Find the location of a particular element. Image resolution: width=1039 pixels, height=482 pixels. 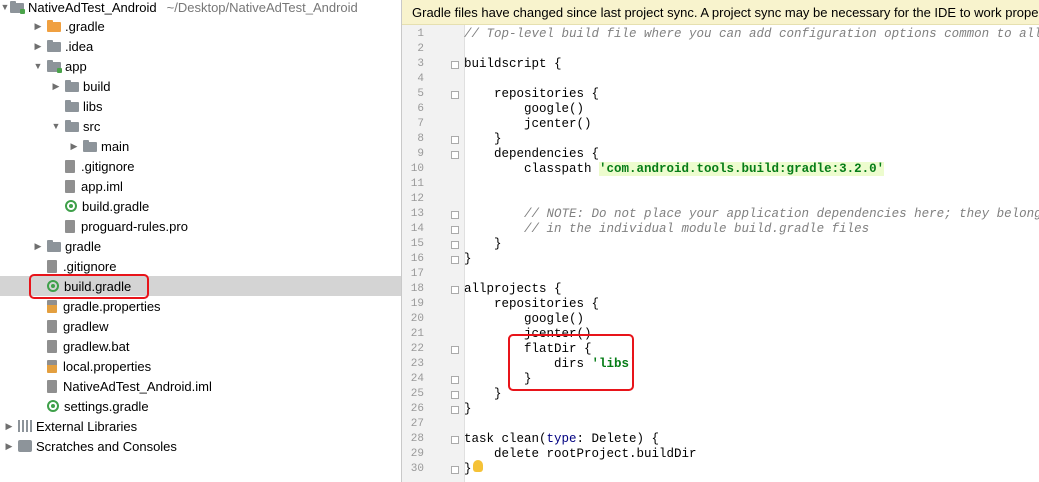

code-keyword: type is located at coordinates (561, 439).